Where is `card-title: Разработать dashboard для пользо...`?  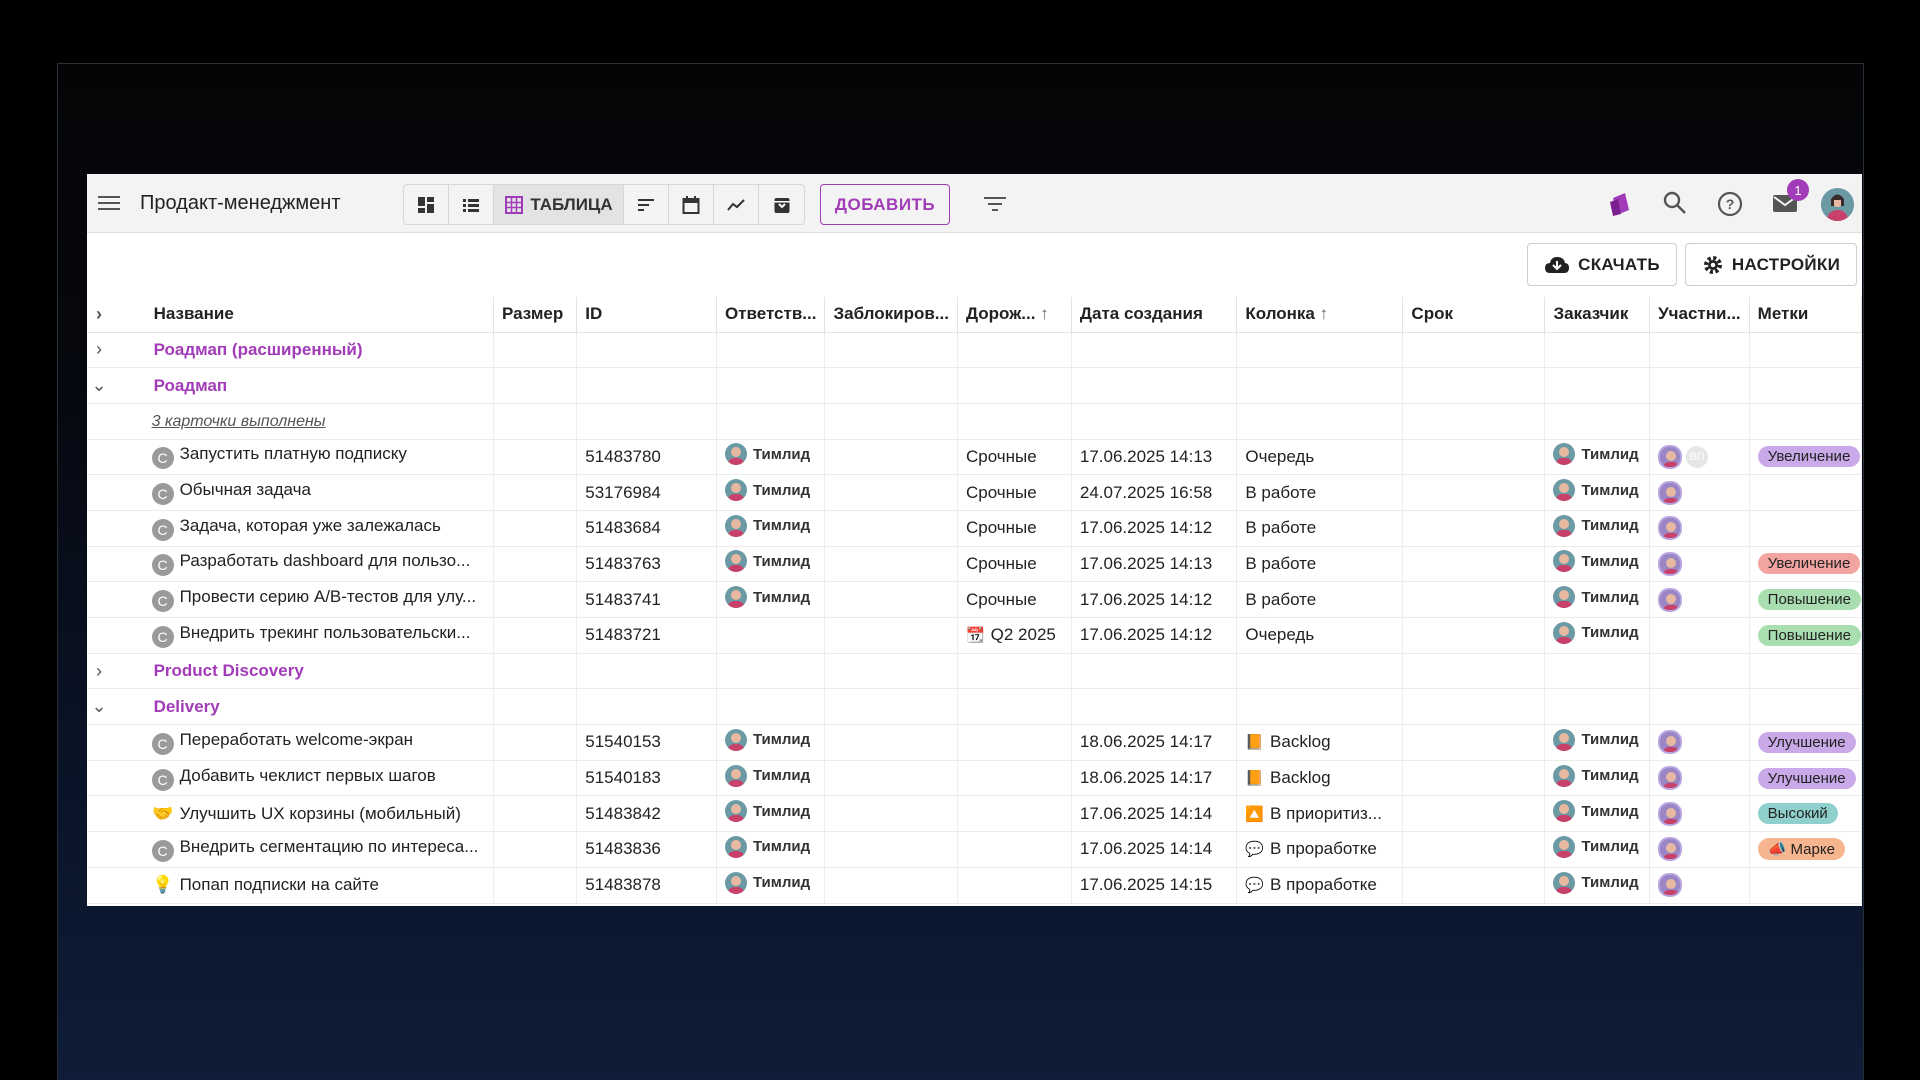 card-title: Разработать dashboard для пользо... is located at coordinates (325, 560).